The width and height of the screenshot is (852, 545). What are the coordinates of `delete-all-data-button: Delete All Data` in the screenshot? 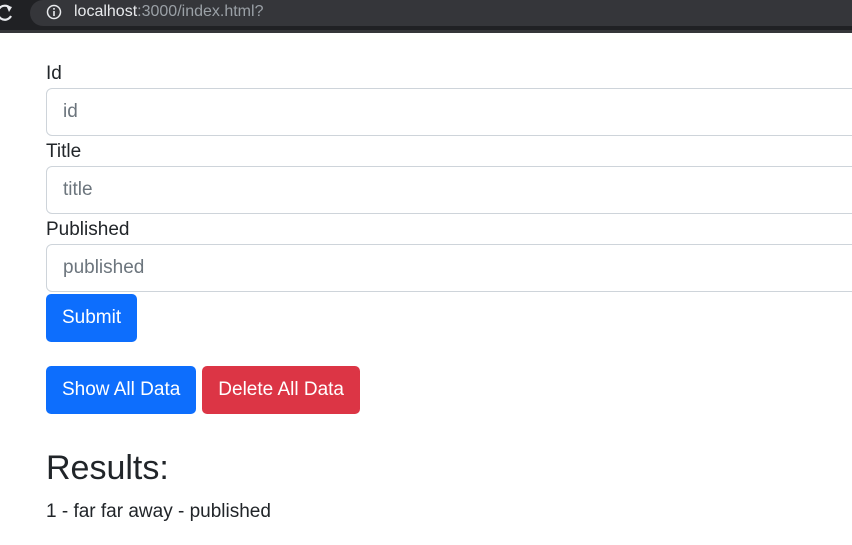 It's located at (281, 390).